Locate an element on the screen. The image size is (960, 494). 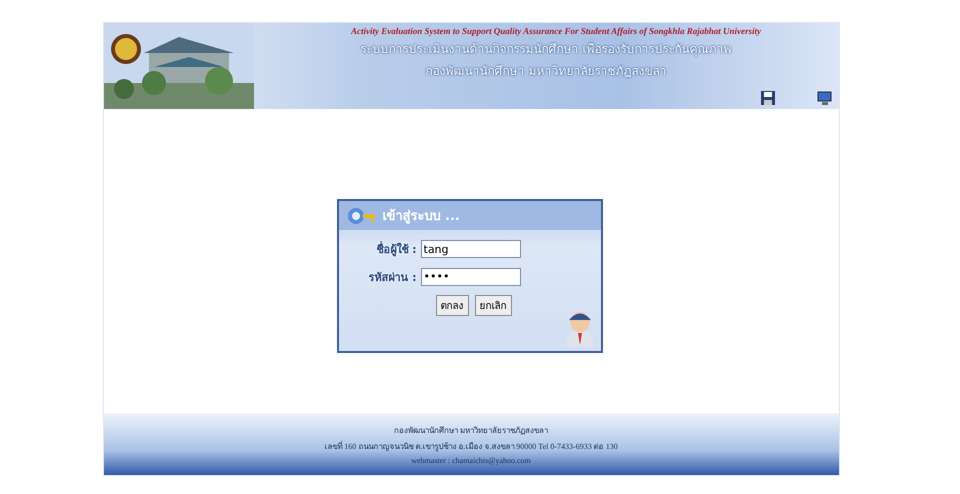
header-subtitle: กองพัฒนานักศึกษา มหาวิทยาลัยราชภัฏสงขลา is located at coordinates (546, 71).